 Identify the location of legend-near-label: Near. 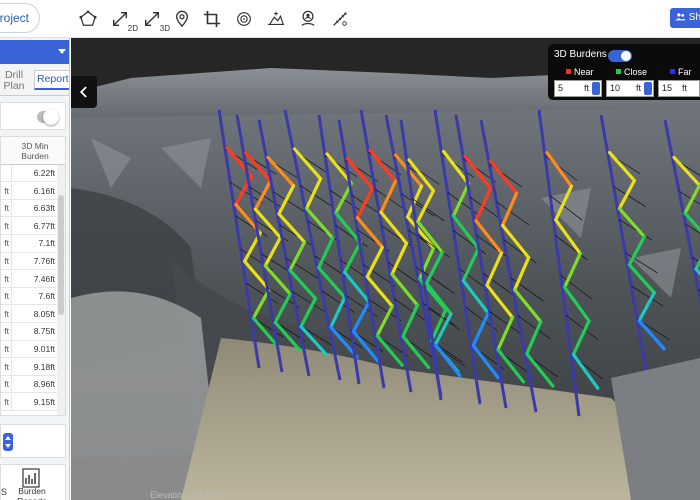
(584, 72).